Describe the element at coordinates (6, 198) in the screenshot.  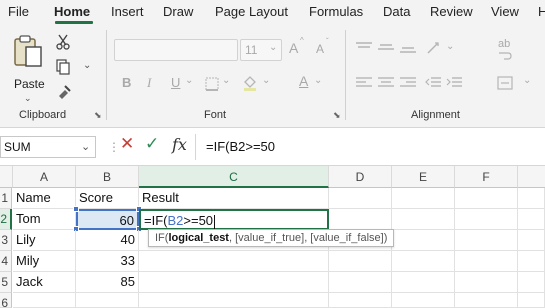
I see `row-header-1: 1` at that location.